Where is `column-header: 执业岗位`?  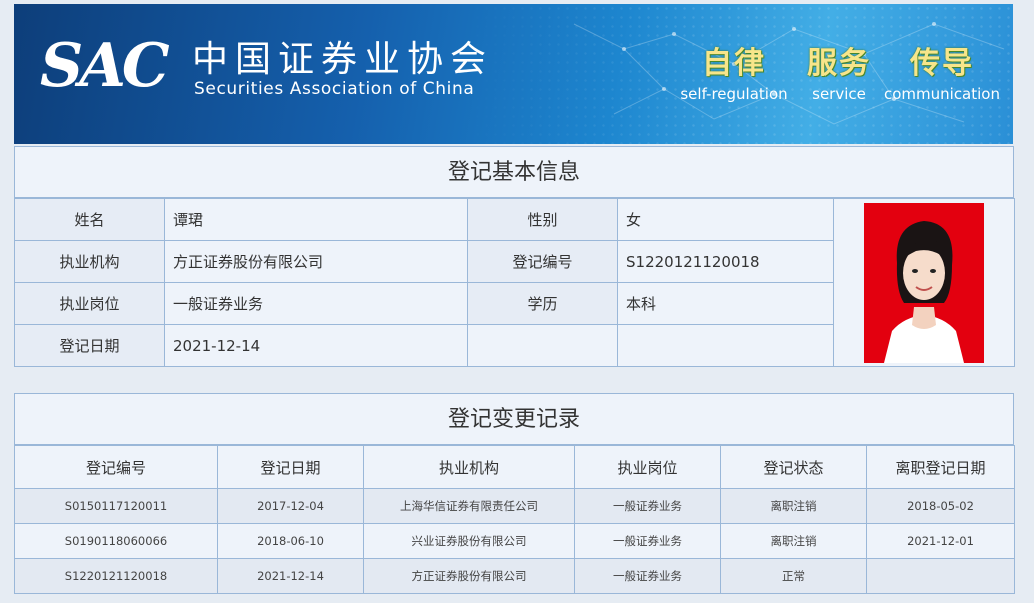 column-header: 执业岗位 is located at coordinates (647, 467).